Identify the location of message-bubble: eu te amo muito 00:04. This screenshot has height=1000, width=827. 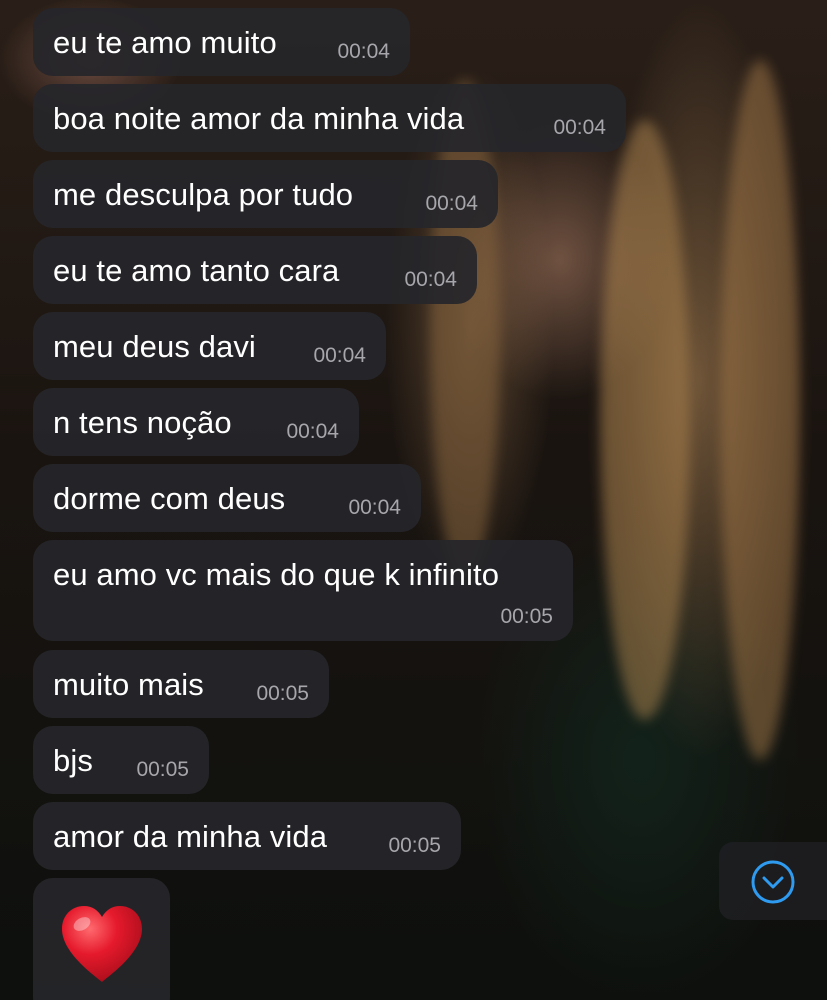
(221, 42).